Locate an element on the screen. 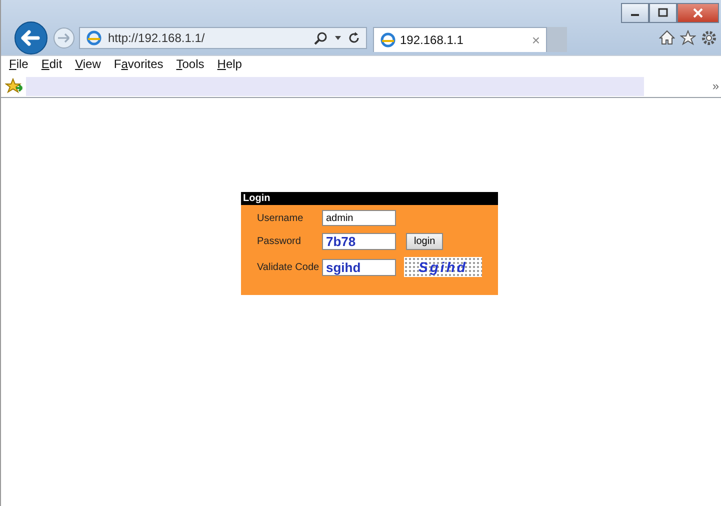 This screenshot has width=721, height=506. star-icon is located at coordinates (688, 38).